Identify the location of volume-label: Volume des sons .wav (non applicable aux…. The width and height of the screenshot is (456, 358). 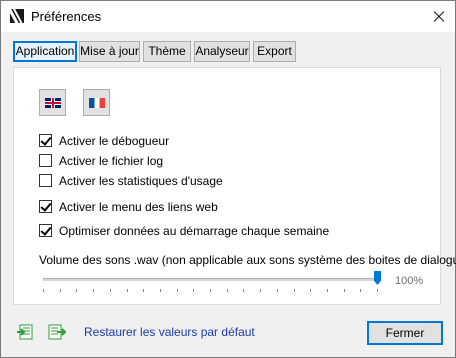
(247, 260).